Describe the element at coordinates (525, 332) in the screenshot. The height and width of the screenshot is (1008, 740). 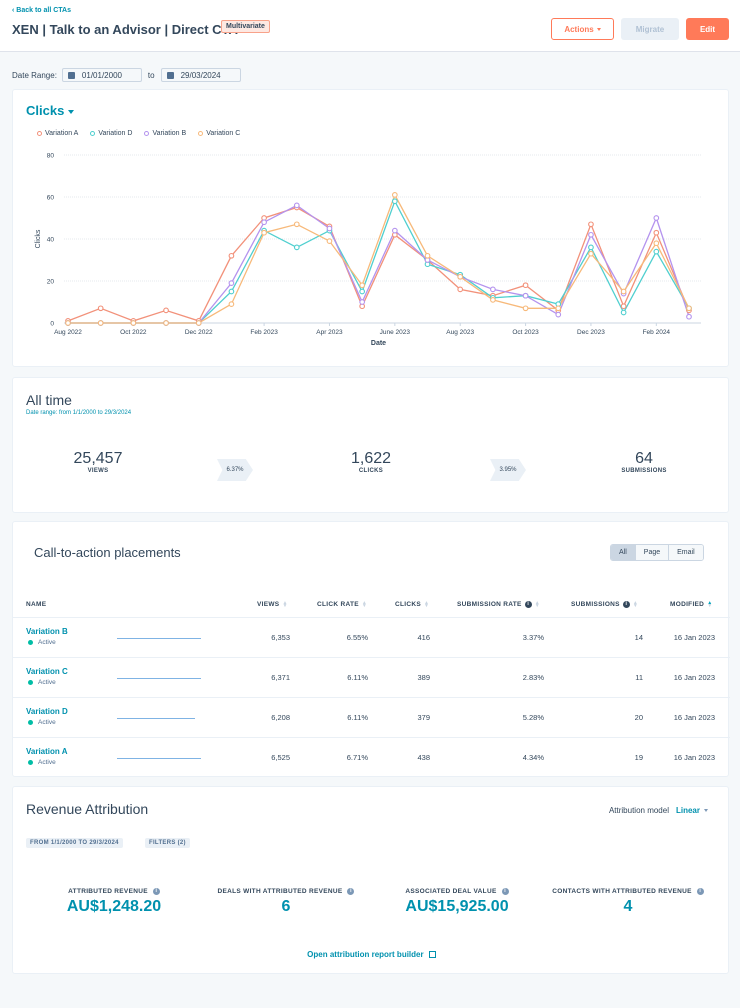
I see `x-tick-label: Oct 2023` at that location.